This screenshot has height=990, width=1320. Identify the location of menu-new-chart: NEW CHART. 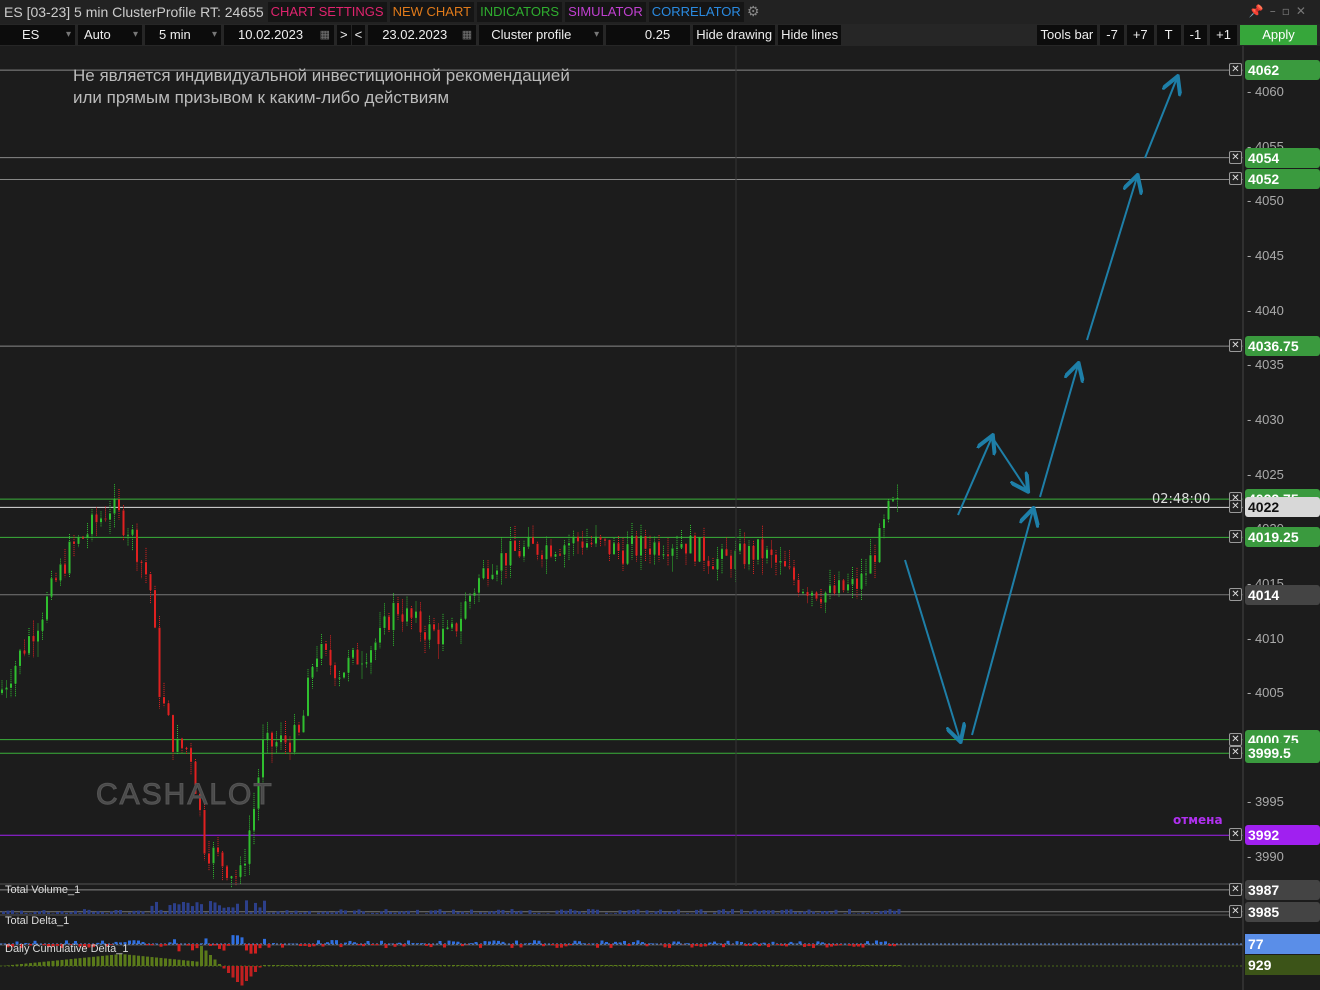
(432, 12).